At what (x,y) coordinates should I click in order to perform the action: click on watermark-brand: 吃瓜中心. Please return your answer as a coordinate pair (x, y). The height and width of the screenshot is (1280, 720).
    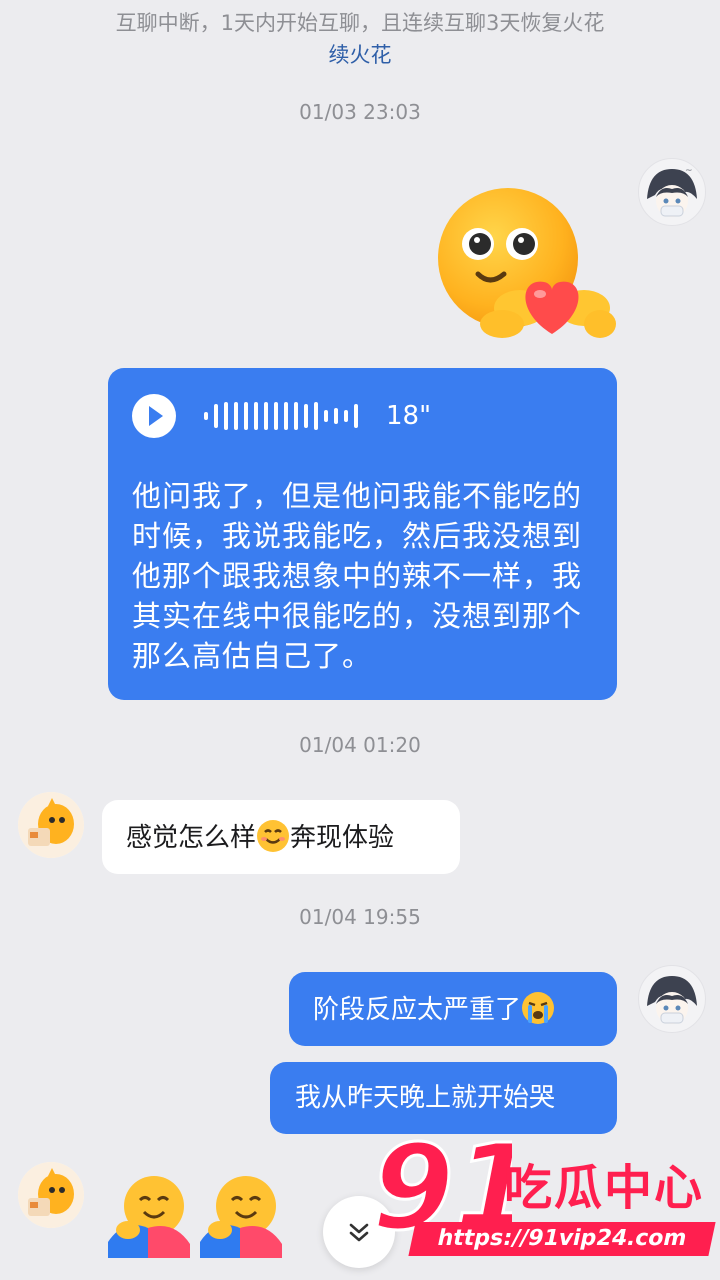
    Looking at the image, I should click on (604, 1188).